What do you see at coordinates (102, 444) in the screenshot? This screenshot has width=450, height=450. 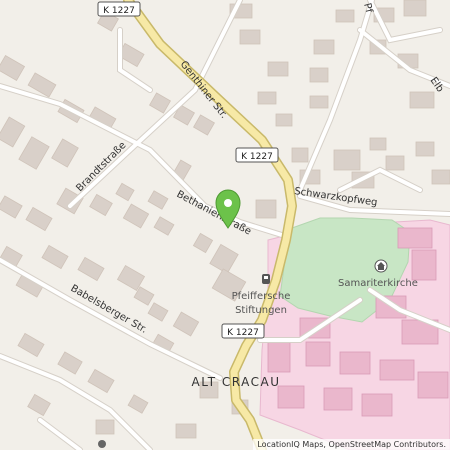 I see `poi-icon` at bounding box center [102, 444].